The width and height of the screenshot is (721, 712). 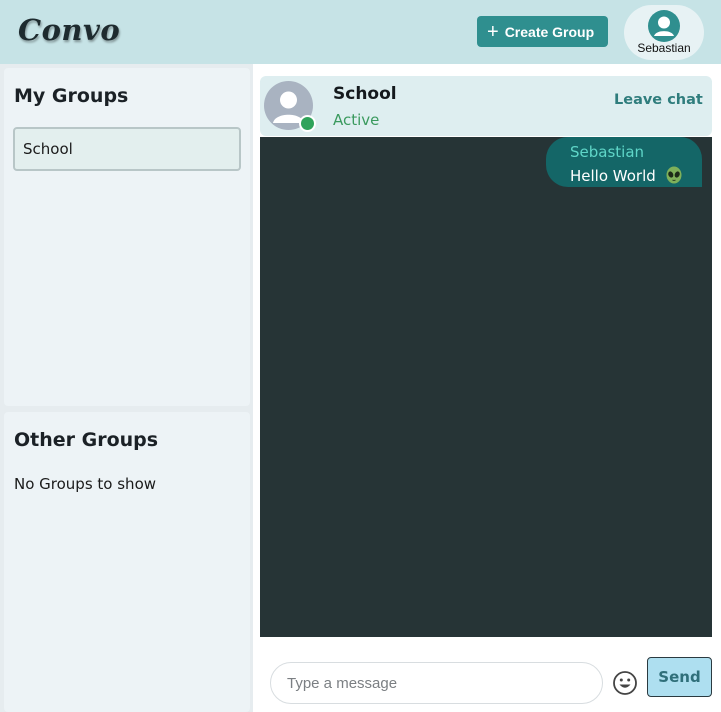 What do you see at coordinates (307, 123) in the screenshot?
I see `online-status-dot` at bounding box center [307, 123].